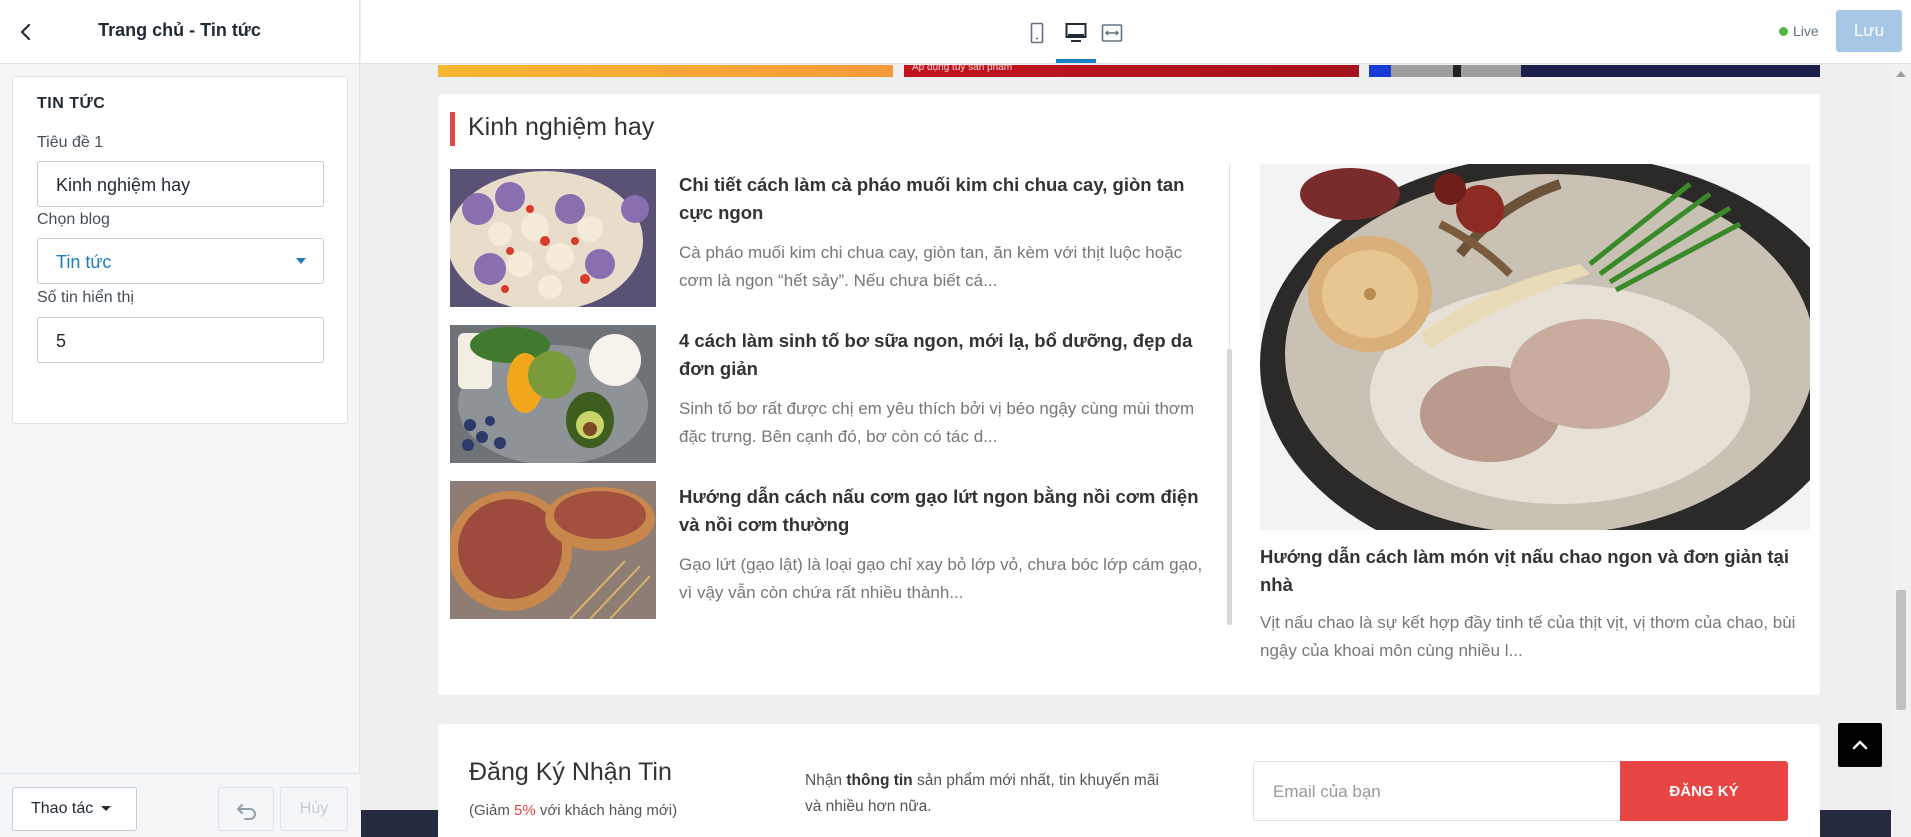 The image size is (1911, 837). Describe the element at coordinates (826, 780) in the screenshot. I see `newsletter-desc-prefix: Nhận` at that location.